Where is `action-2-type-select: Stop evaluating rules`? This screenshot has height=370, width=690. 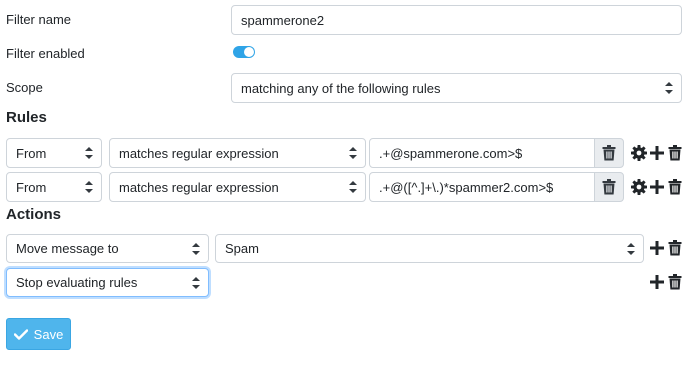 action-2-type-select: Stop evaluating rules is located at coordinates (107, 282).